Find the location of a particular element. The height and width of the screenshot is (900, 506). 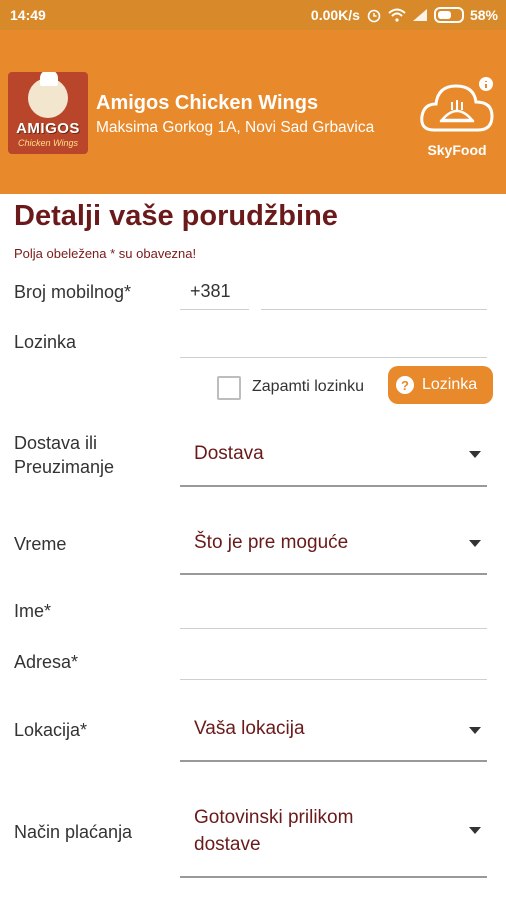

signal-icon is located at coordinates (419, 15).